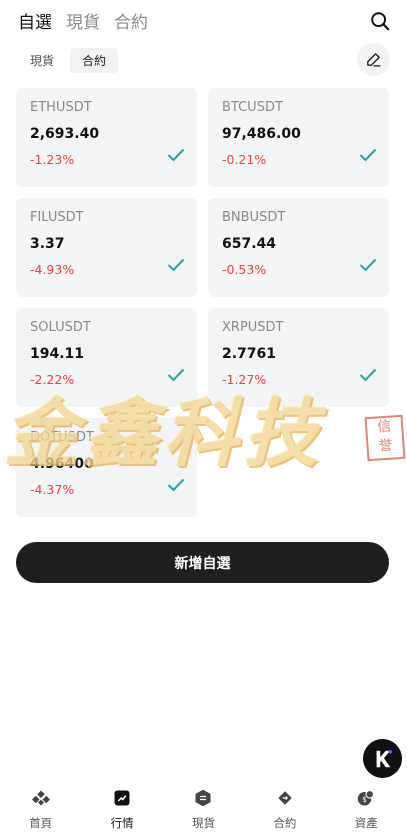 The image size is (407, 836). What do you see at coordinates (203, 808) in the screenshot?
I see `nav-spot: 現貨` at bounding box center [203, 808].